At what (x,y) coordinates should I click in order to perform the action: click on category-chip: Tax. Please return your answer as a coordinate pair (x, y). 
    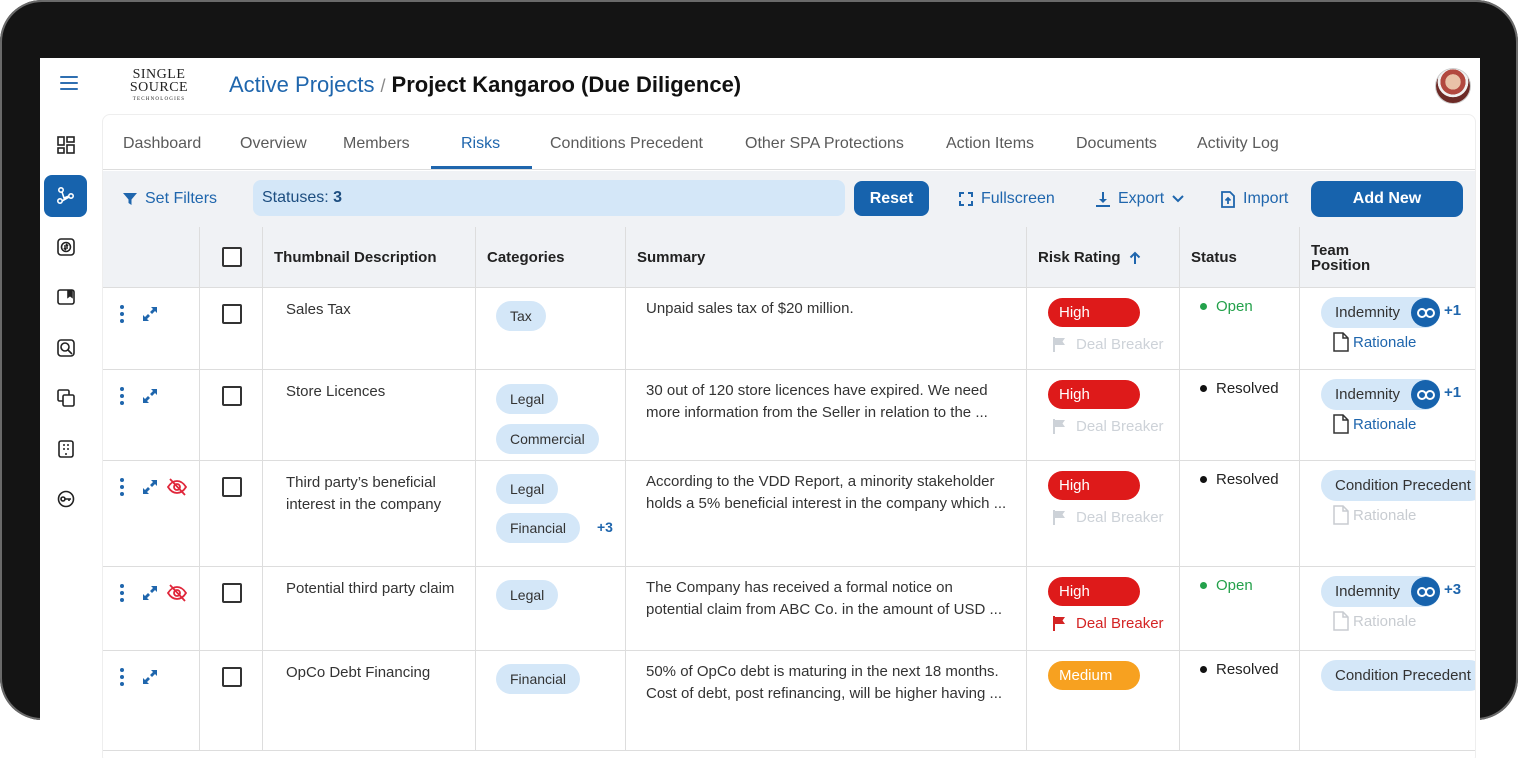
    Looking at the image, I should click on (521, 316).